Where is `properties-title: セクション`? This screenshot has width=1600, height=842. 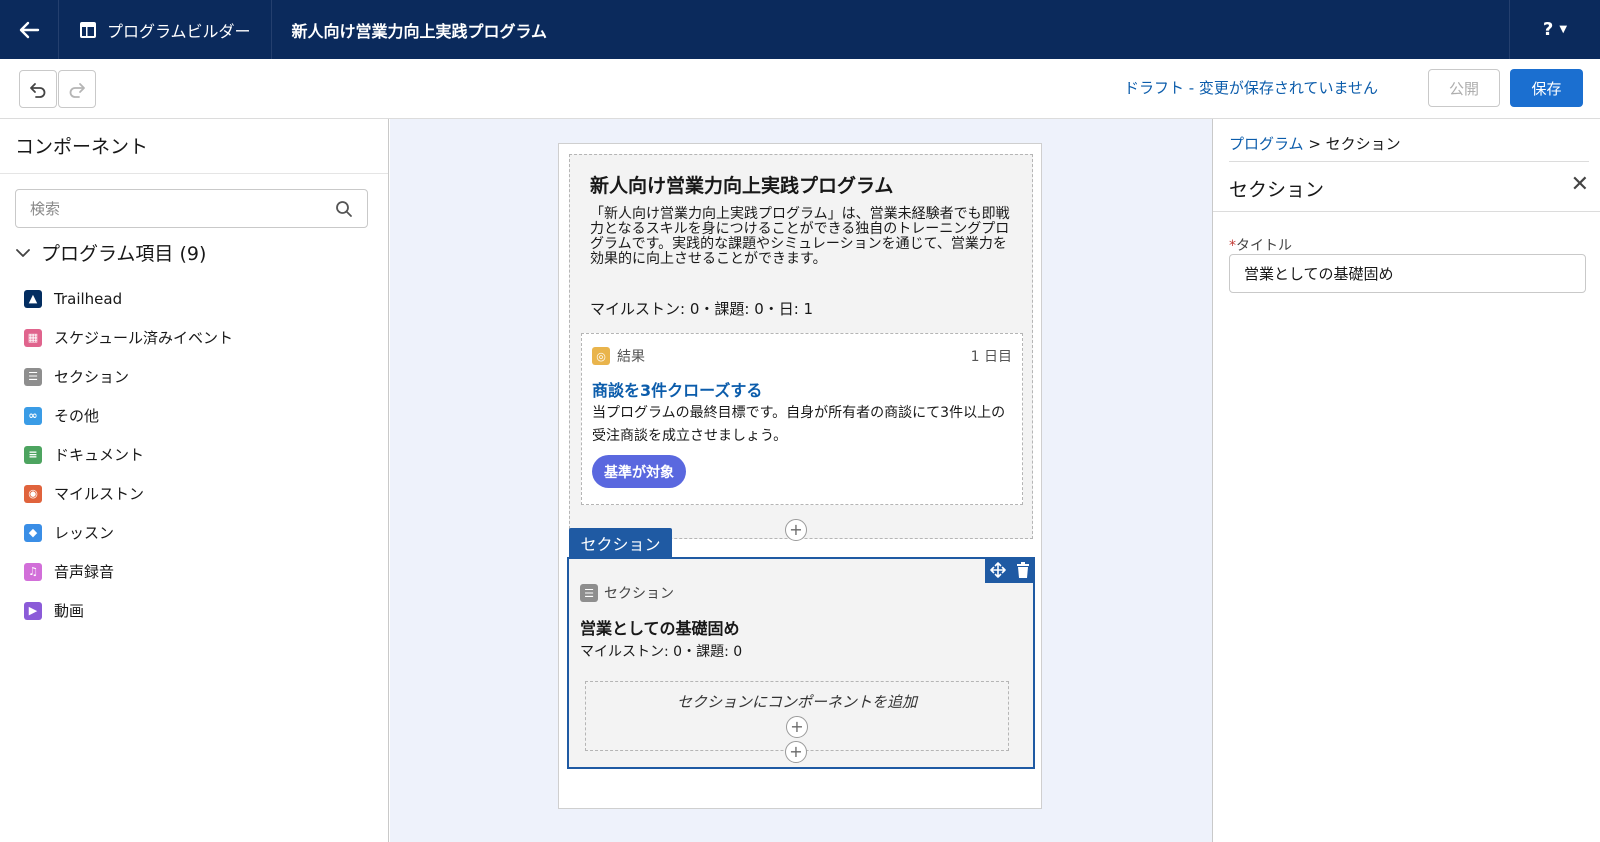 properties-title: セクション is located at coordinates (1277, 190).